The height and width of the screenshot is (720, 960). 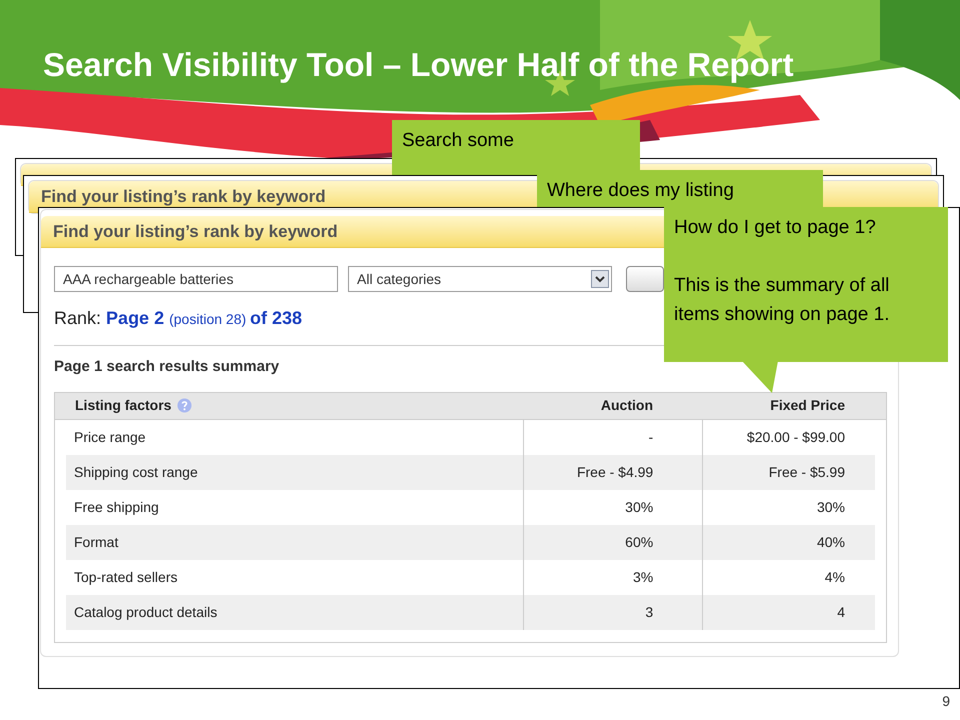 What do you see at coordinates (834, 577) in the screenshot?
I see `table-cell-text: 4%` at bounding box center [834, 577].